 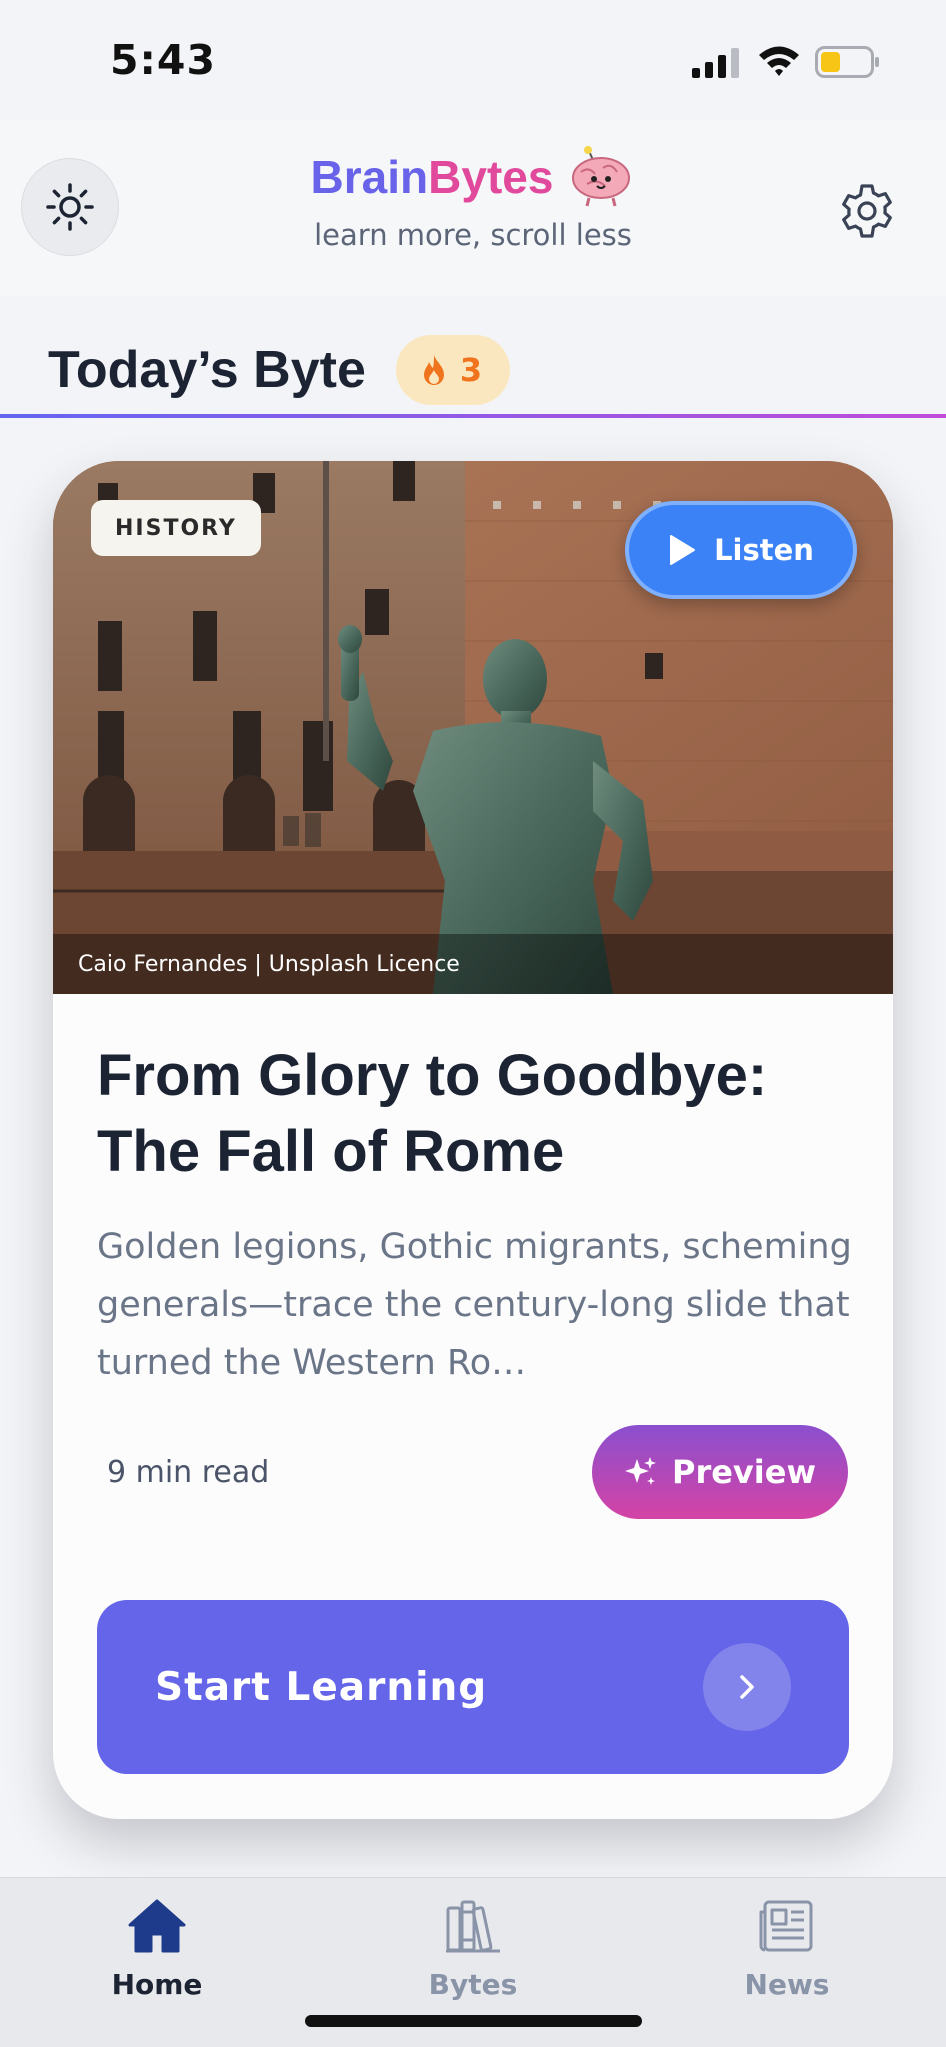 What do you see at coordinates (157, 1984) in the screenshot?
I see `nav-label-home: Home` at bounding box center [157, 1984].